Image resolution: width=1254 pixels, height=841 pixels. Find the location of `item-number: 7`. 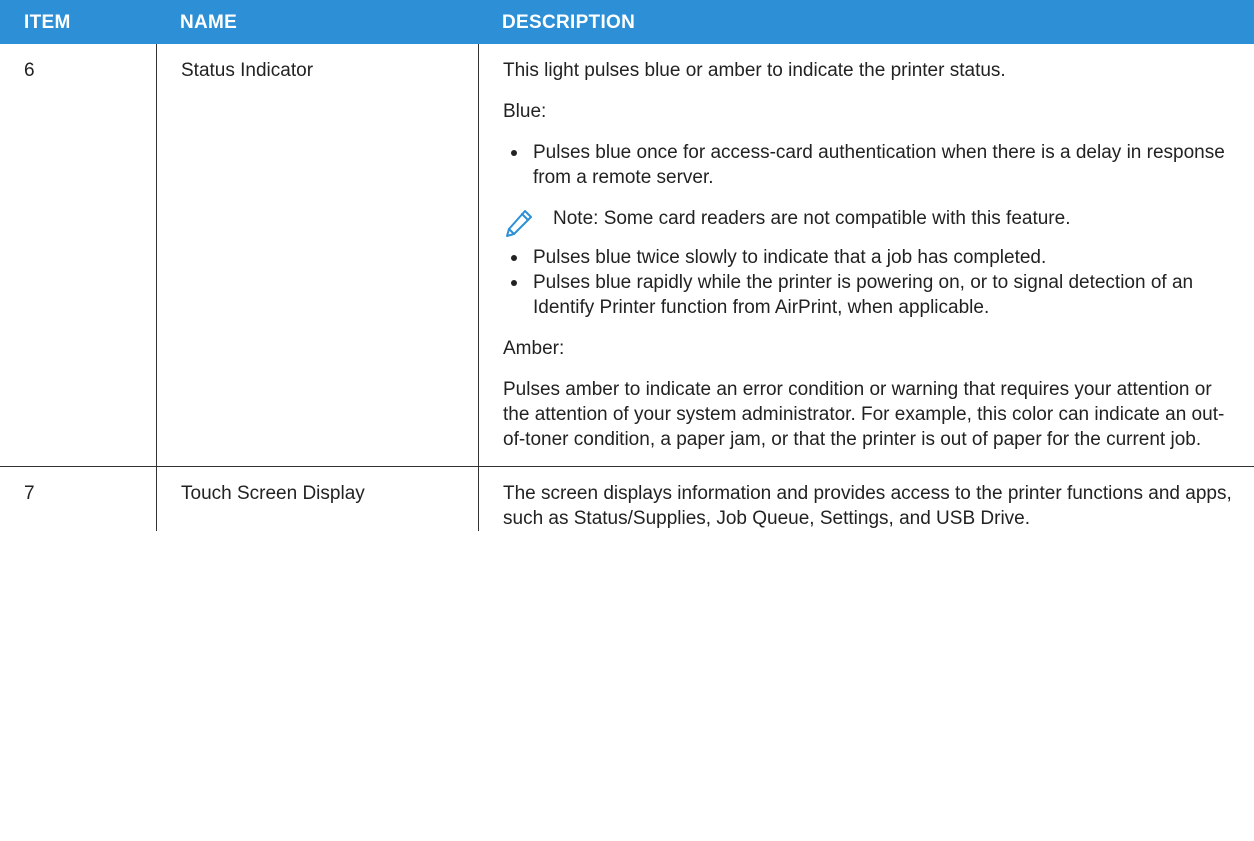

item-number: 7 is located at coordinates (29, 493).